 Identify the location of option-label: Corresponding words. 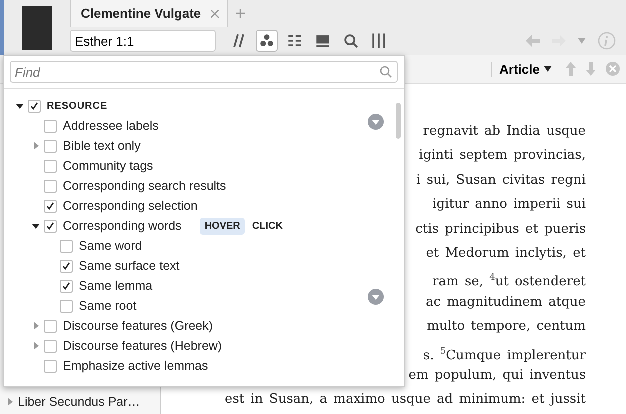
(122, 226).